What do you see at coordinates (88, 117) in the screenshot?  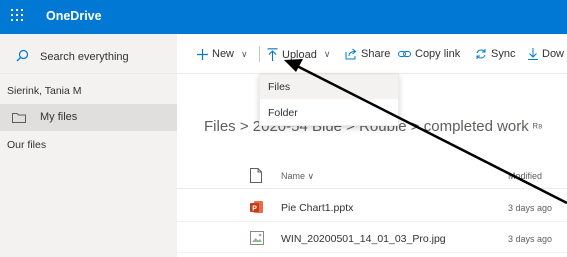 I see `nav-item-my-files: My files` at bounding box center [88, 117].